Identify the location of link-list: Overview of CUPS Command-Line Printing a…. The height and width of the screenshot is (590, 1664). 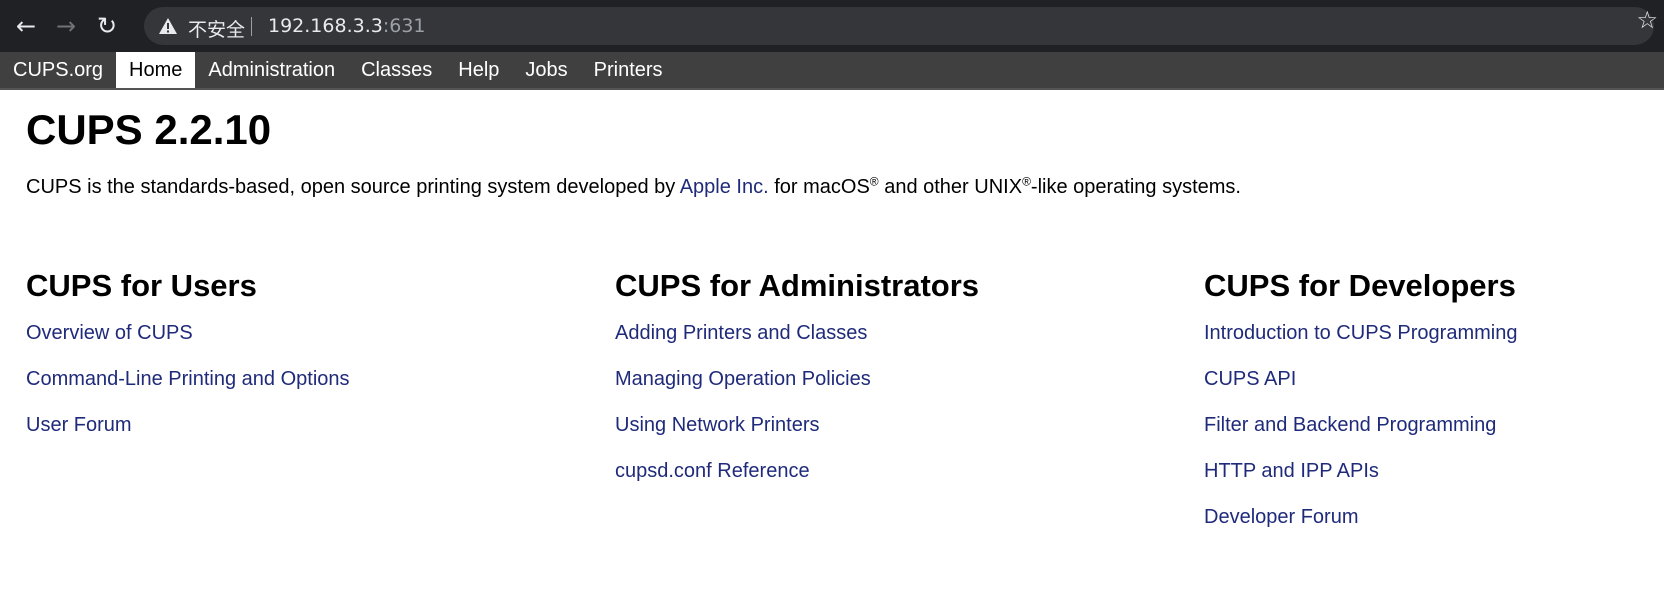
(306, 389).